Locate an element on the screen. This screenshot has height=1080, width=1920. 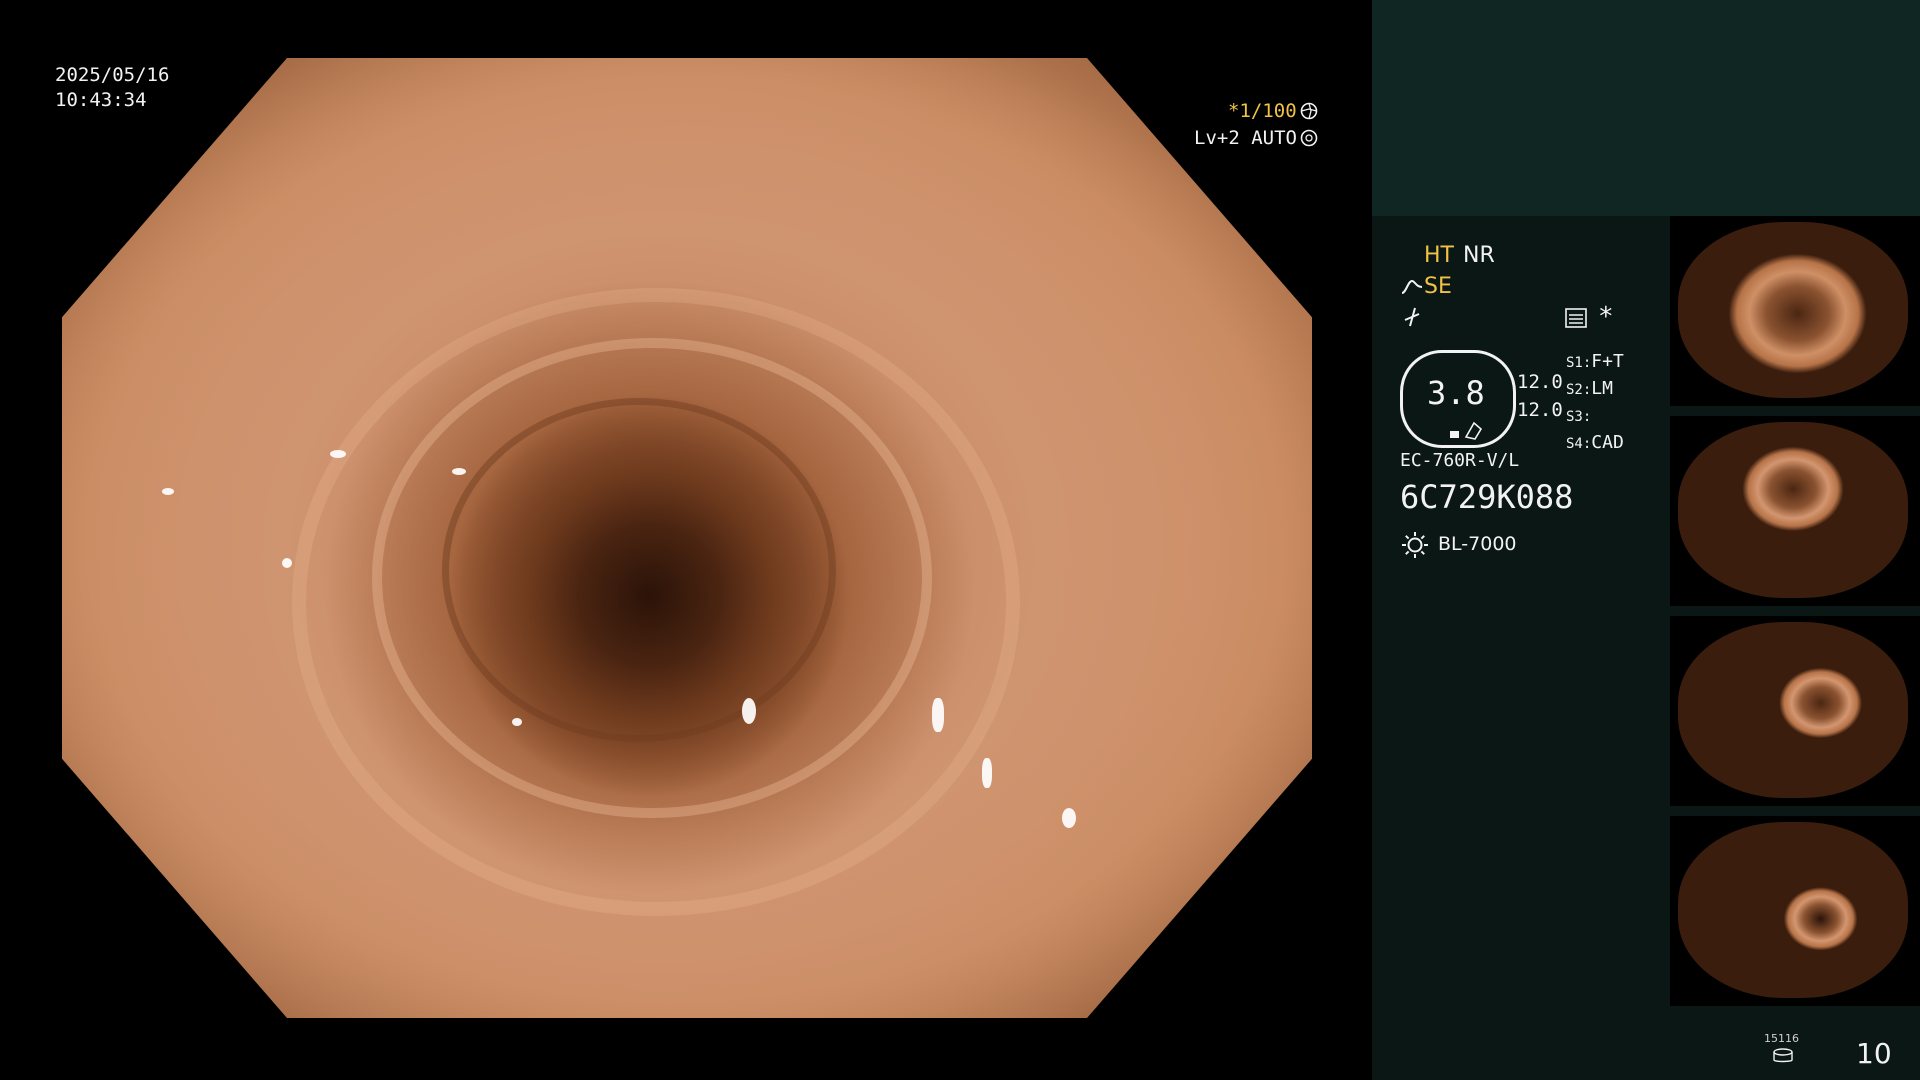
iris-icon is located at coordinates (1309, 138).